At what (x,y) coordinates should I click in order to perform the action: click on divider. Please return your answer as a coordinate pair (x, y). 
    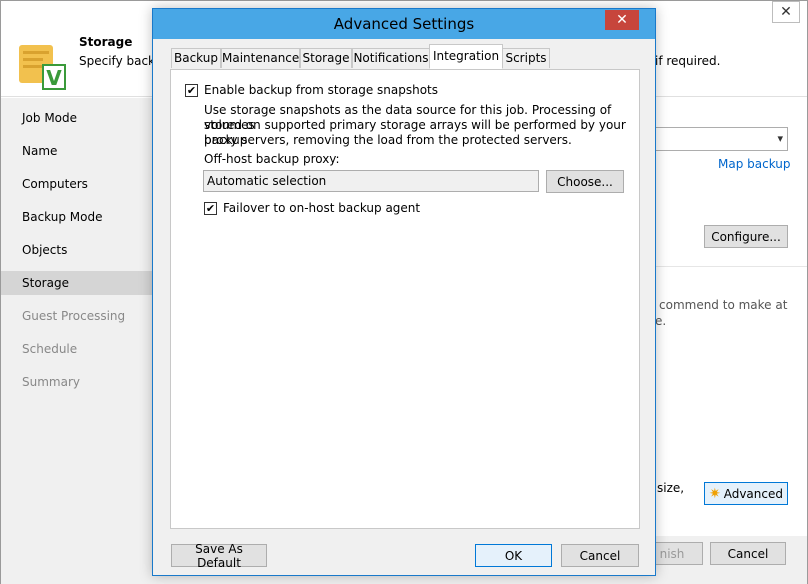
    Looking at the image, I should click on (731, 266).